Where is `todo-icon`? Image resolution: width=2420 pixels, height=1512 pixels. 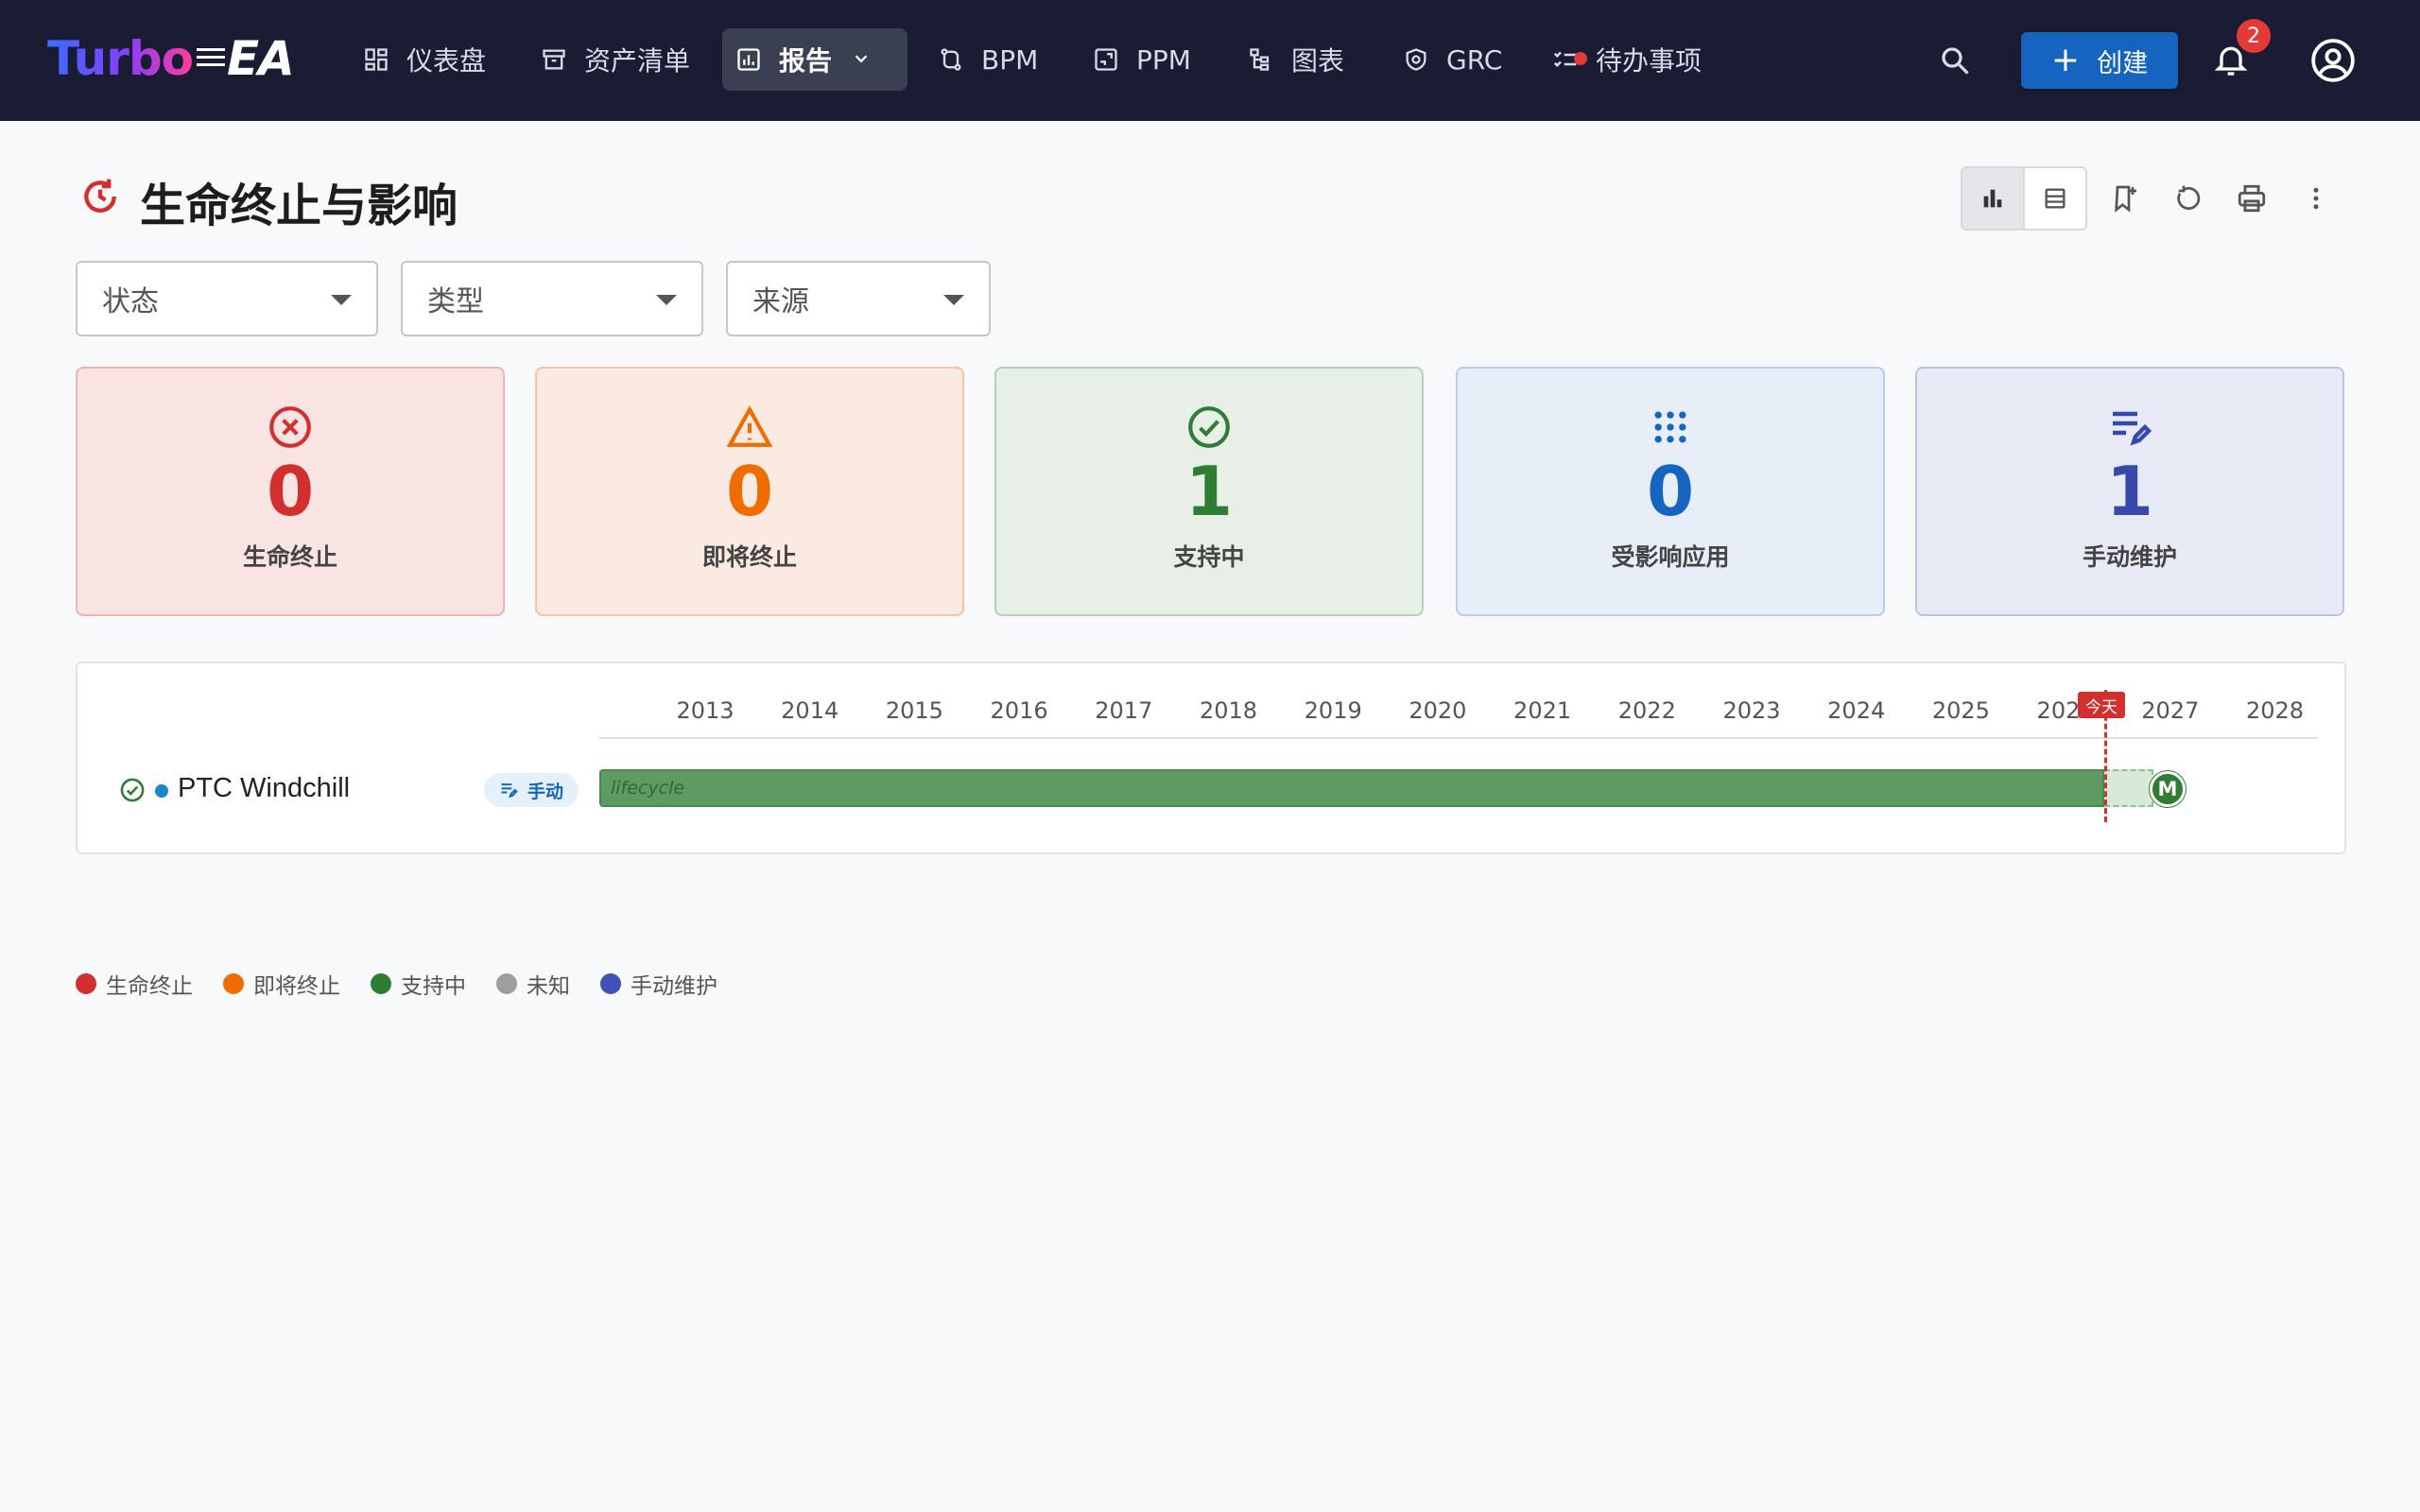
todo-icon is located at coordinates (1568, 59).